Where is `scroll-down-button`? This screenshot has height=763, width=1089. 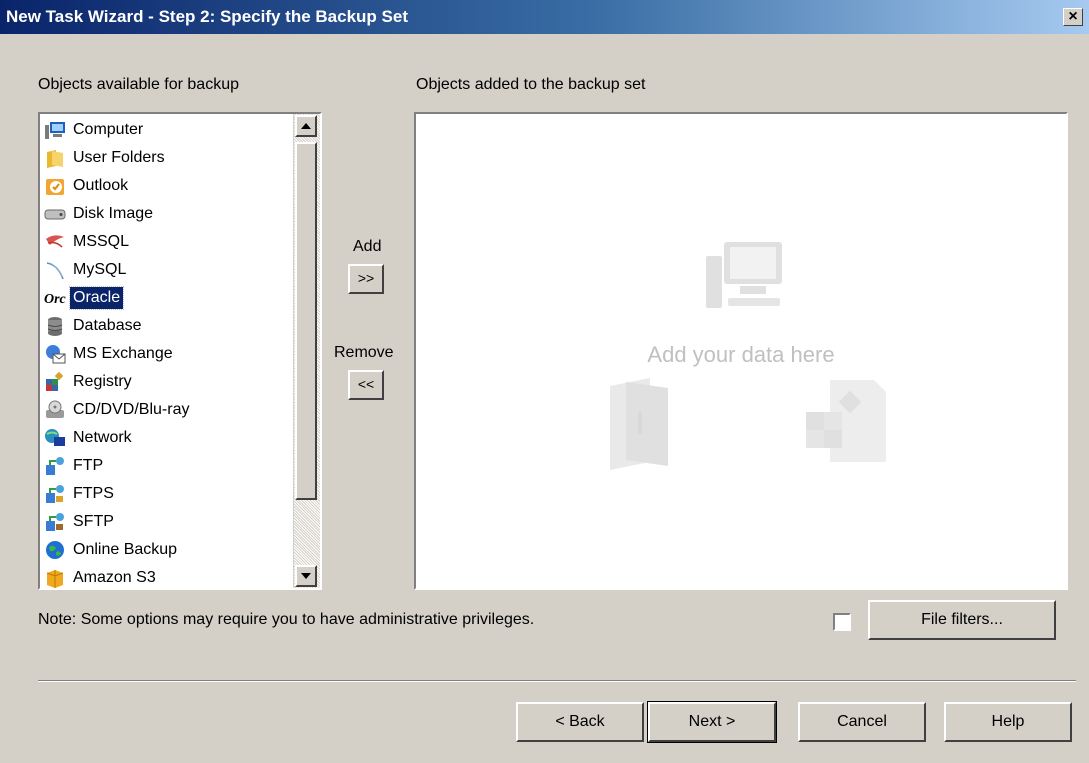
scroll-down-button is located at coordinates (306, 576).